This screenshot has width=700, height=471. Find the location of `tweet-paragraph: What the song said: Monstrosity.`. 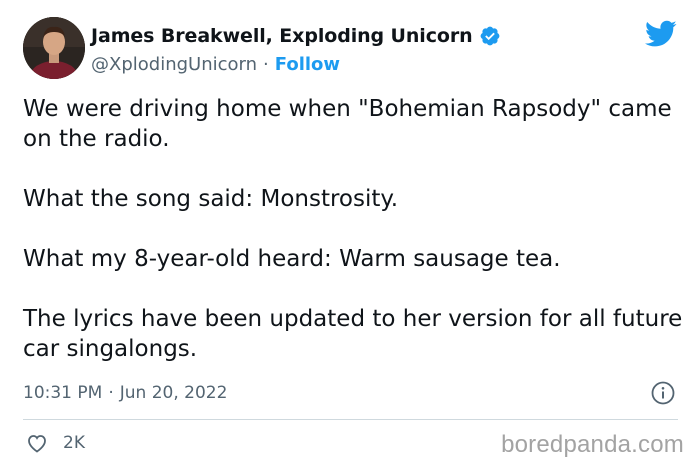

tweet-paragraph: What the song said: Monstrosity. is located at coordinates (211, 199).